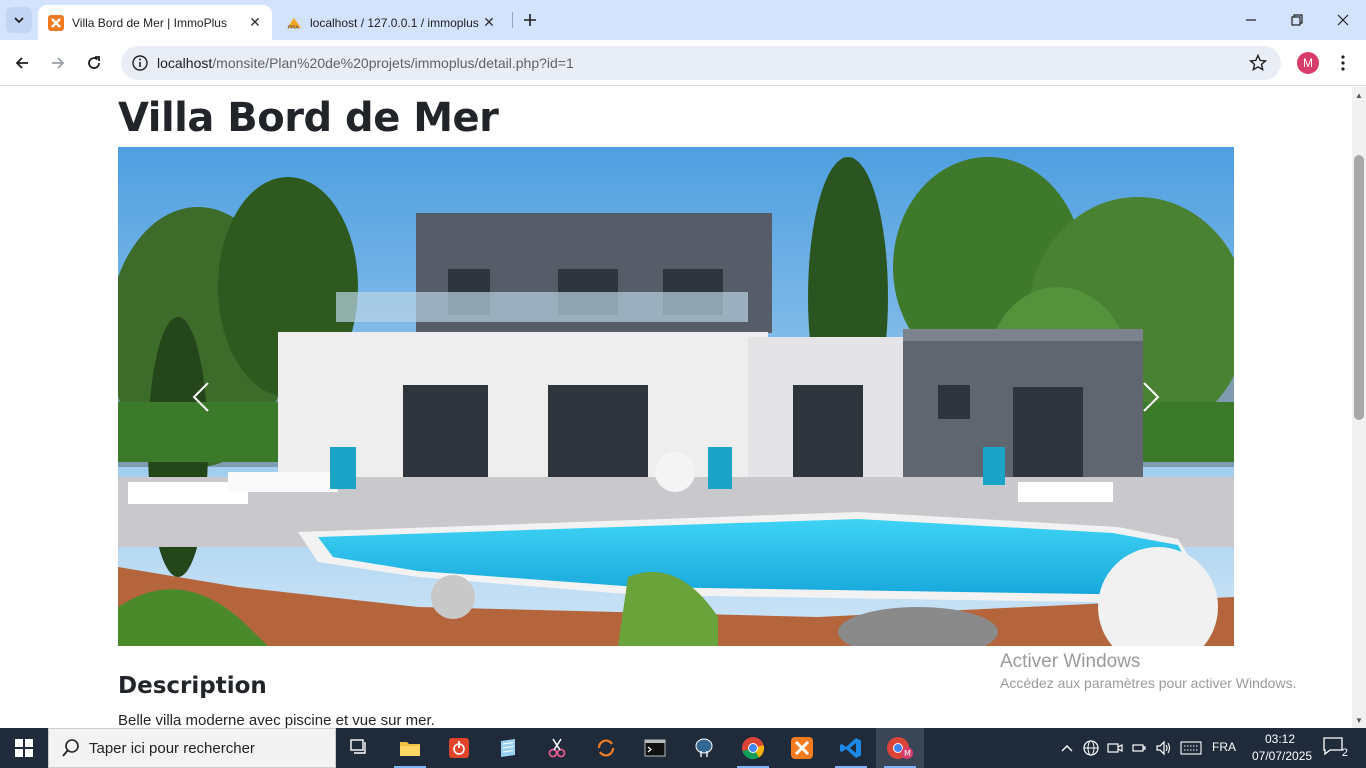 This screenshot has height=768, width=1366. I want to click on reload-icon, so click(94, 62).